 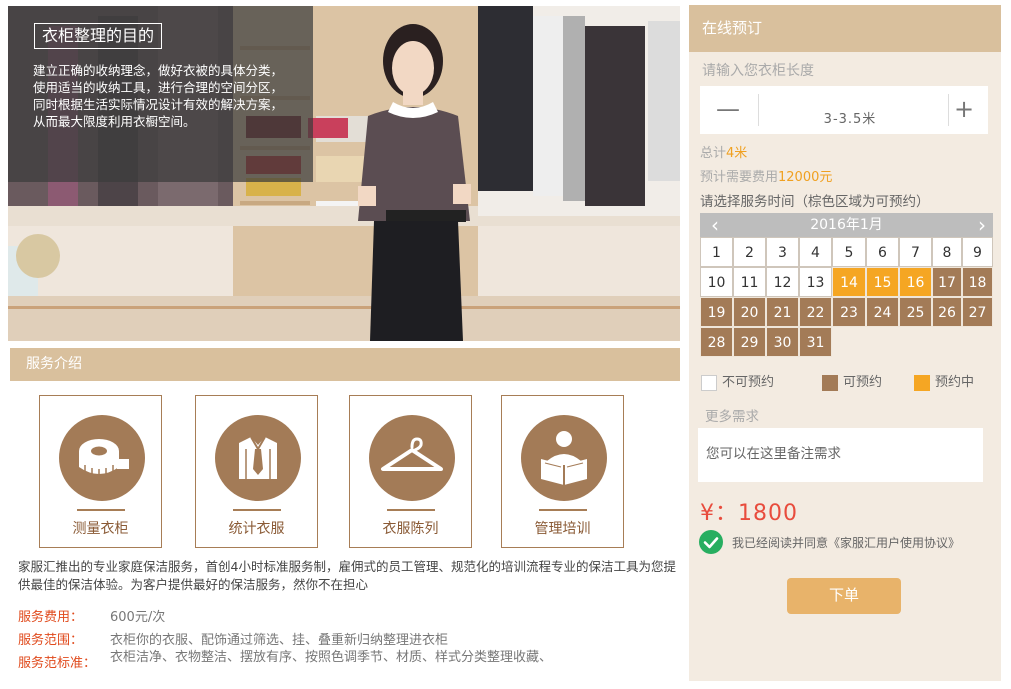 I want to click on cost-prefix: 预计需要费用, so click(x=739, y=177).